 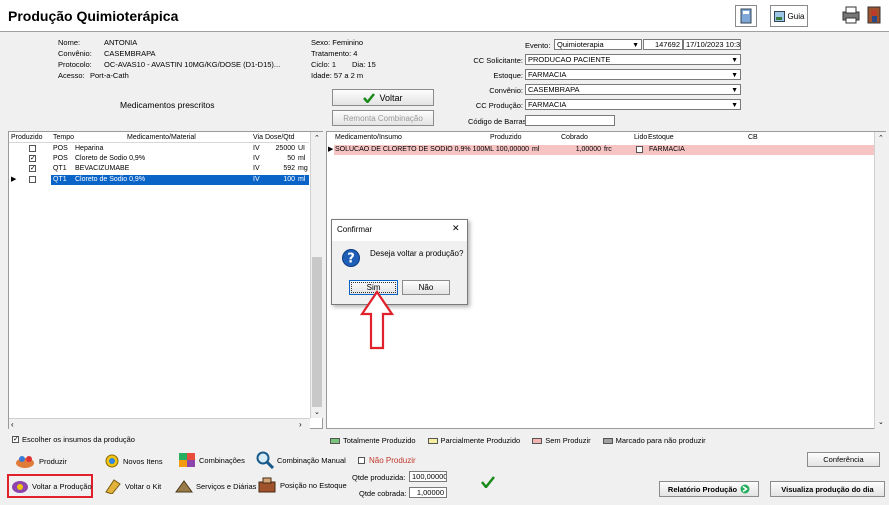 What do you see at coordinates (159, 180) in the screenshot?
I see `table-row-selected: ▶ QT1 Cloreto de Sodio 0,9% IV 100 ml` at bounding box center [159, 180].